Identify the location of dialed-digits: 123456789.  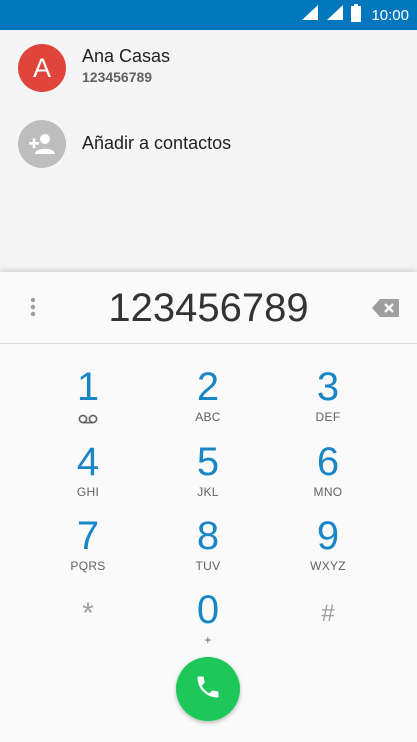
(208, 308).